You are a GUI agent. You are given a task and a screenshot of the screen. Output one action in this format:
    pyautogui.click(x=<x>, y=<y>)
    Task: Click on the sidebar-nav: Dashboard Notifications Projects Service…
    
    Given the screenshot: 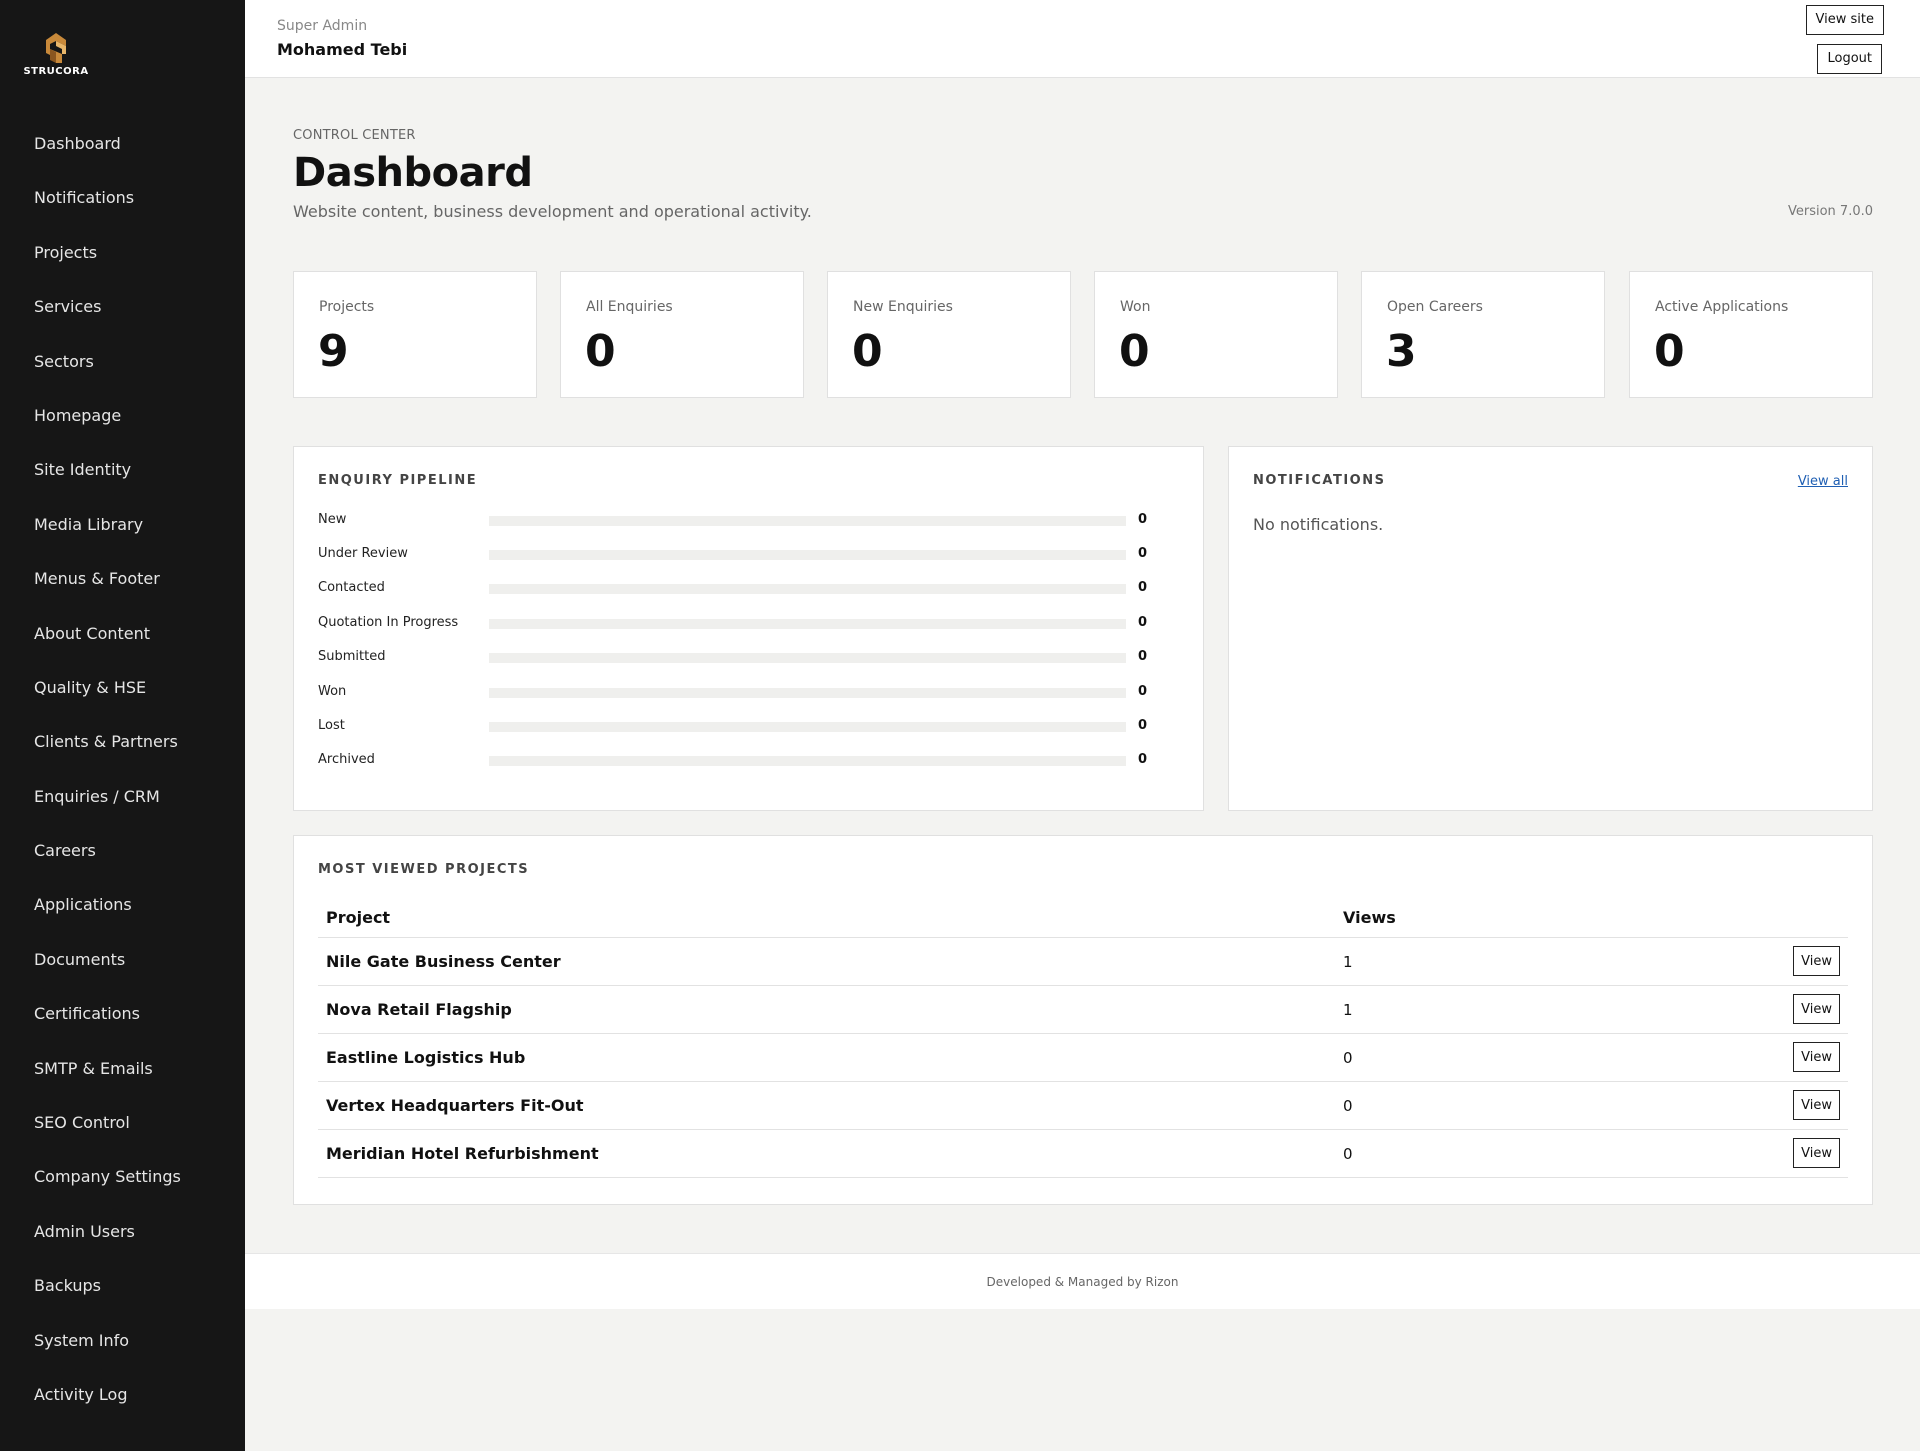 What is the action you would take?
    pyautogui.click(x=122, y=770)
    